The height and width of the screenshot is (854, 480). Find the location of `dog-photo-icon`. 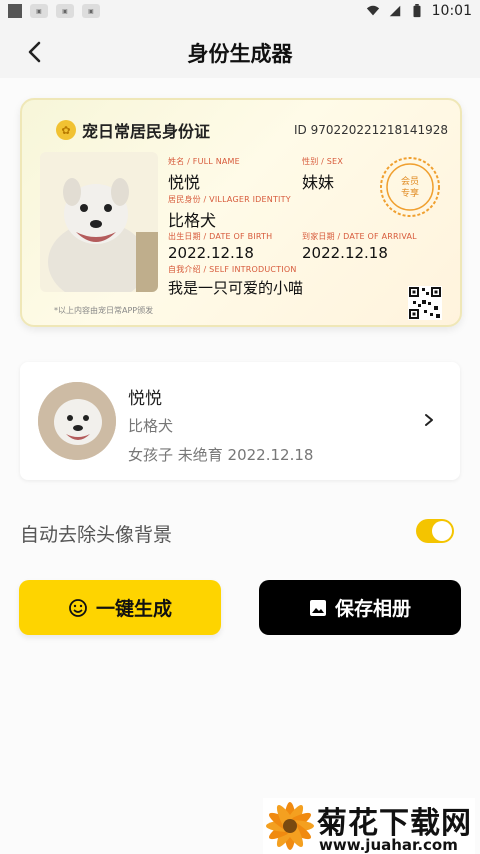

dog-photo-icon is located at coordinates (99, 222).